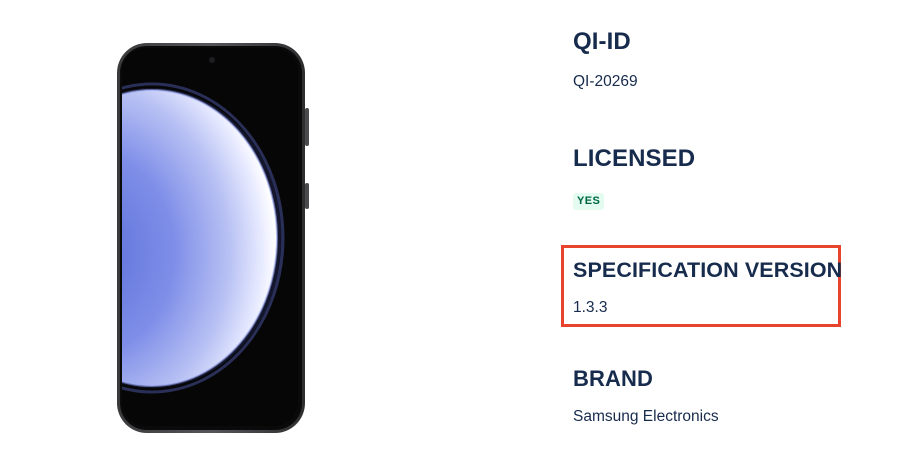  I want to click on qi-id-title: QI-ID, so click(602, 41).